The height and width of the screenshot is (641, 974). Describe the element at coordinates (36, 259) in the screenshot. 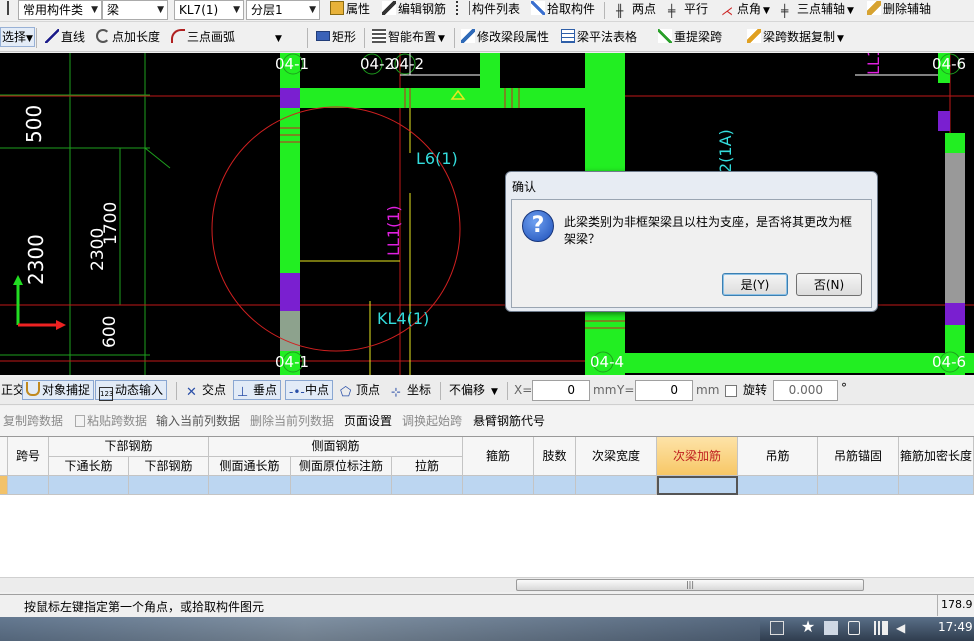

I see `dimension-label: 2300` at that location.